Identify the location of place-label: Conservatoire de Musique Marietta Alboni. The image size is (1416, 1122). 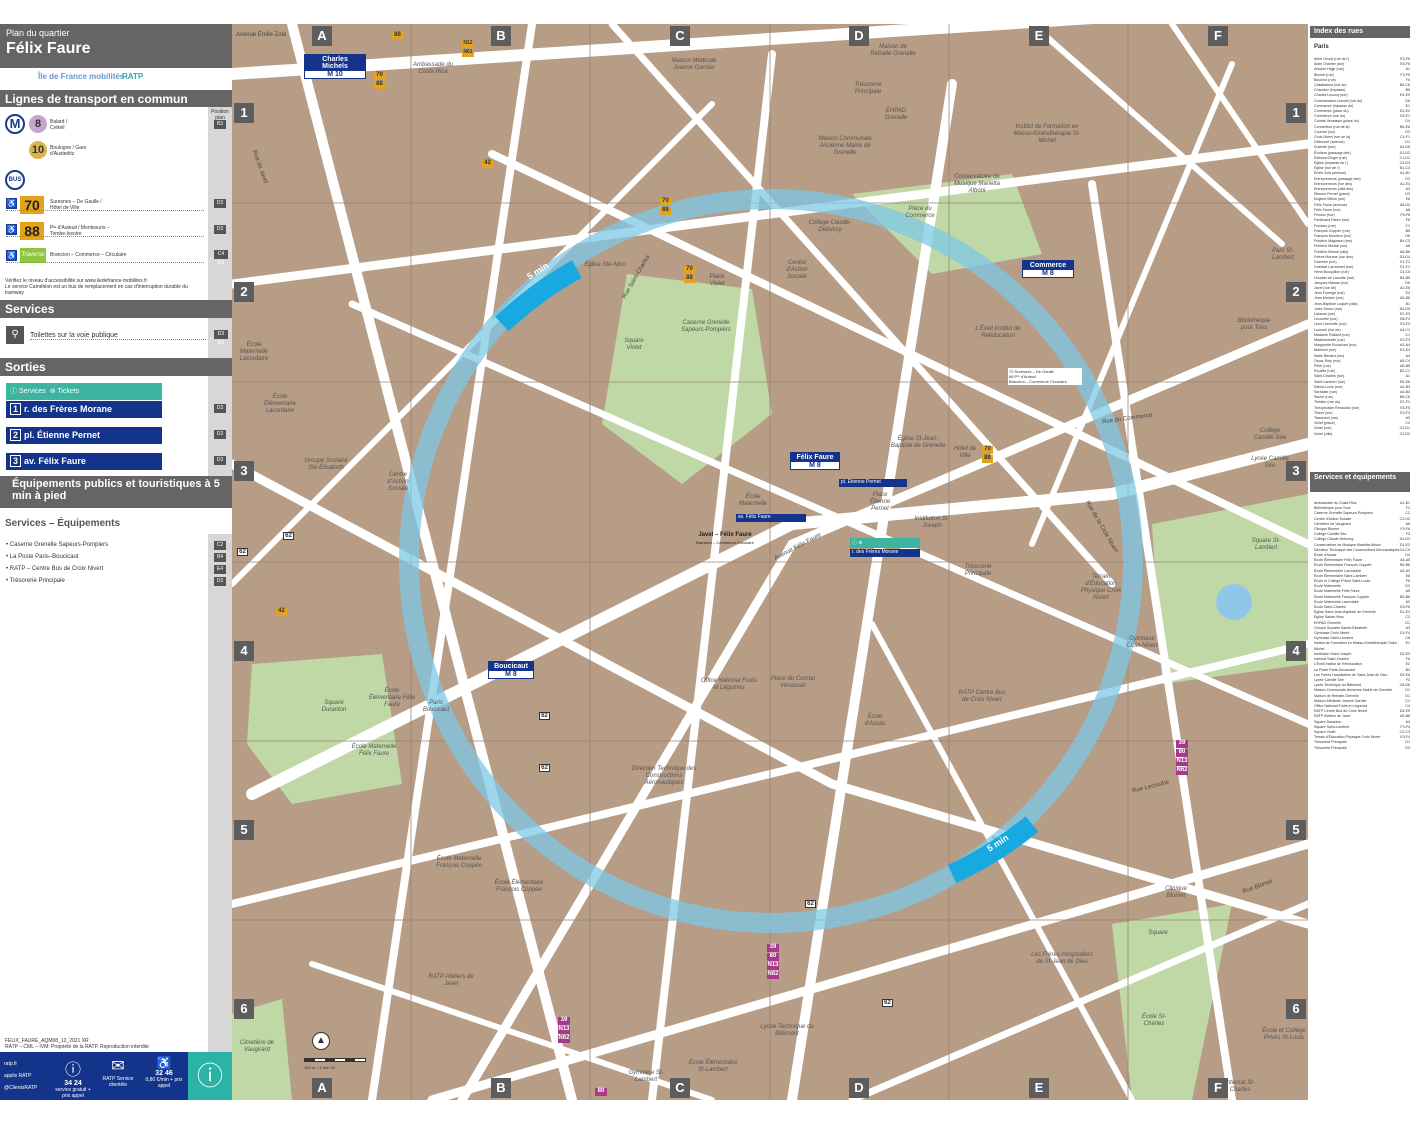
(977, 184).